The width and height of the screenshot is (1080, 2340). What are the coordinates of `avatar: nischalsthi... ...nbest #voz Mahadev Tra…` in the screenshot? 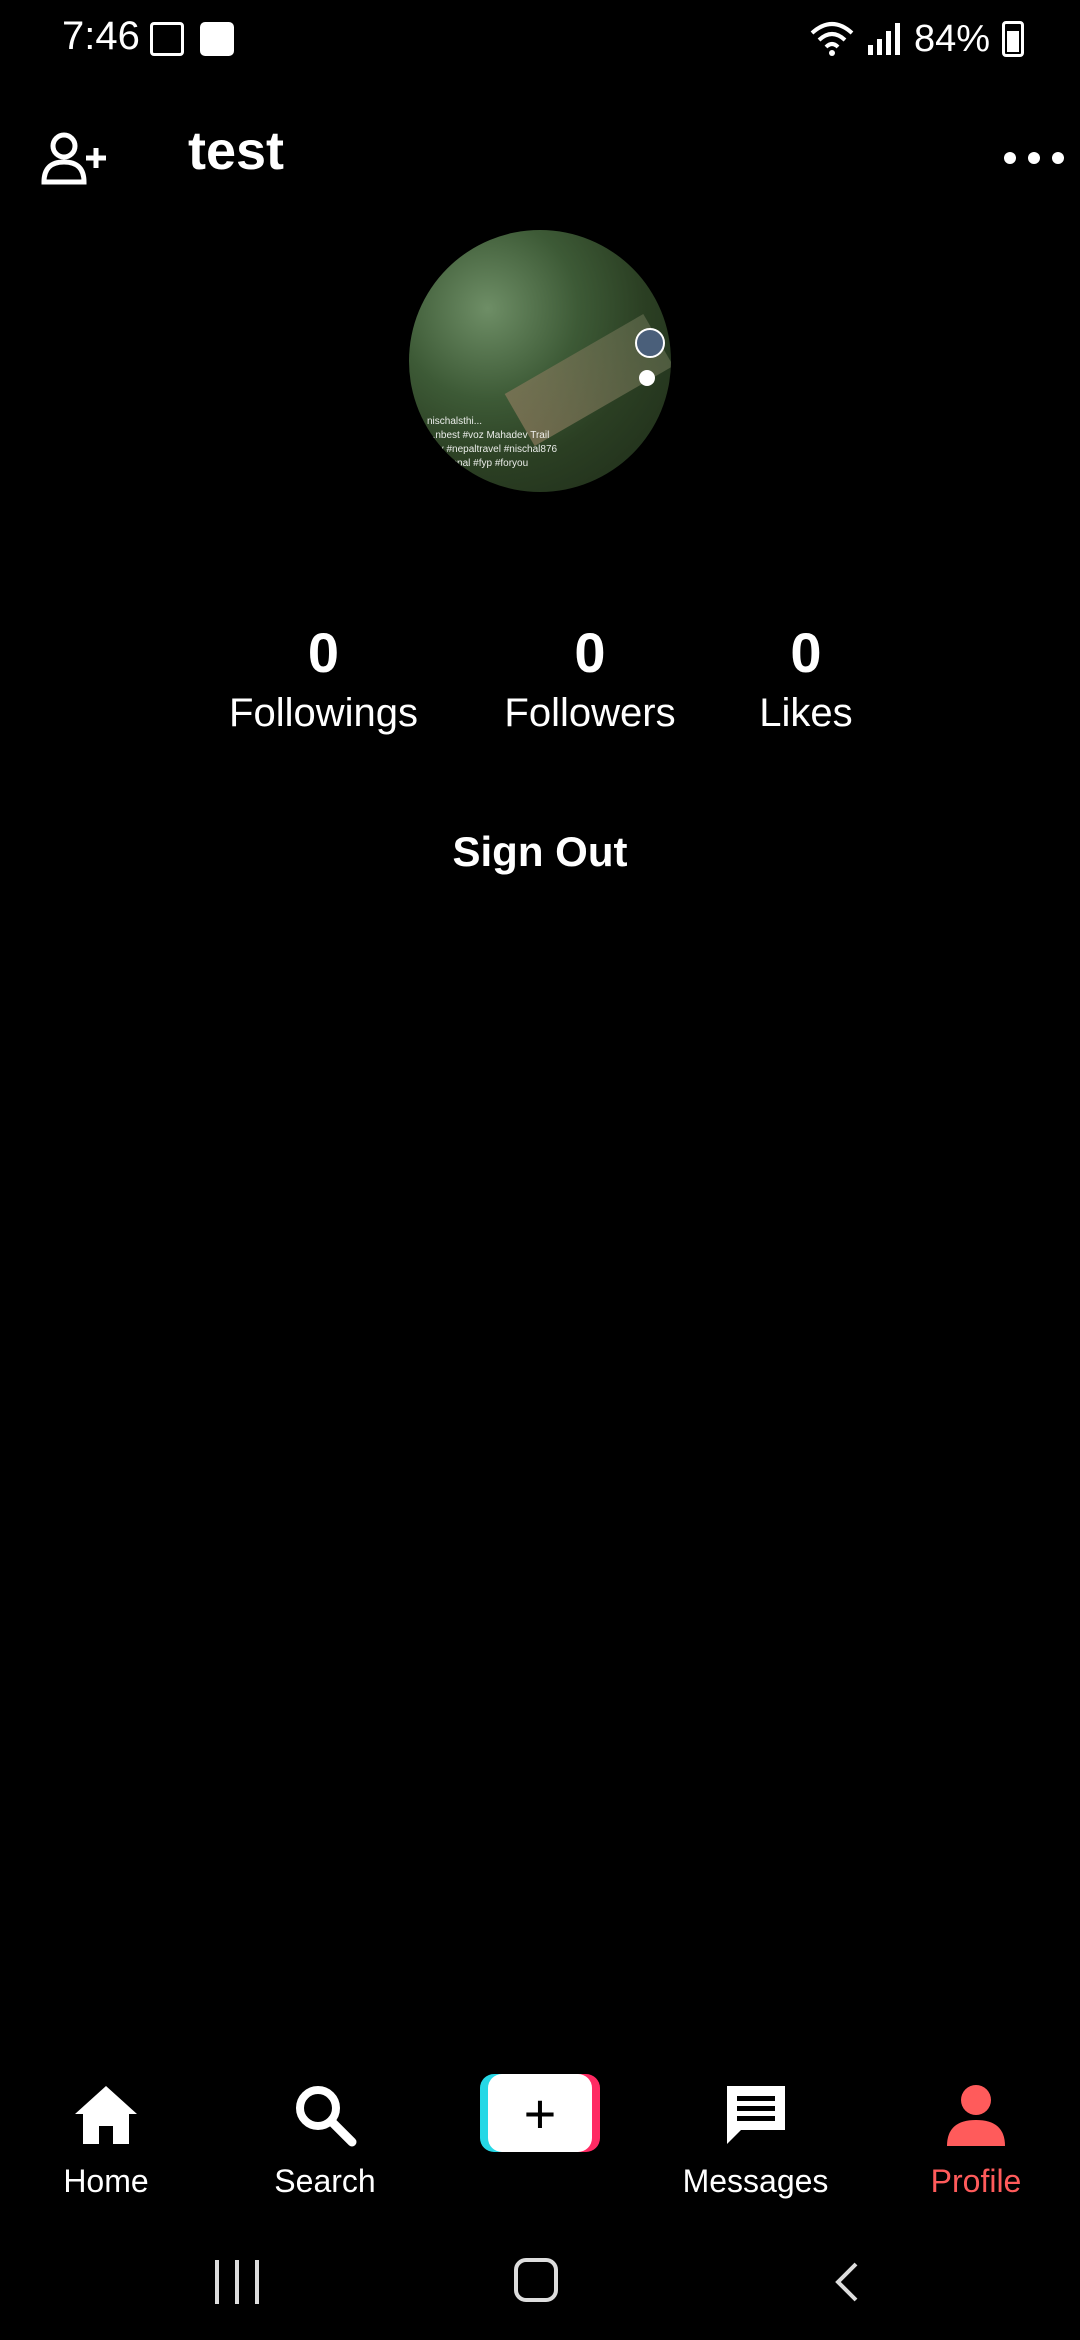 It's located at (540, 361).